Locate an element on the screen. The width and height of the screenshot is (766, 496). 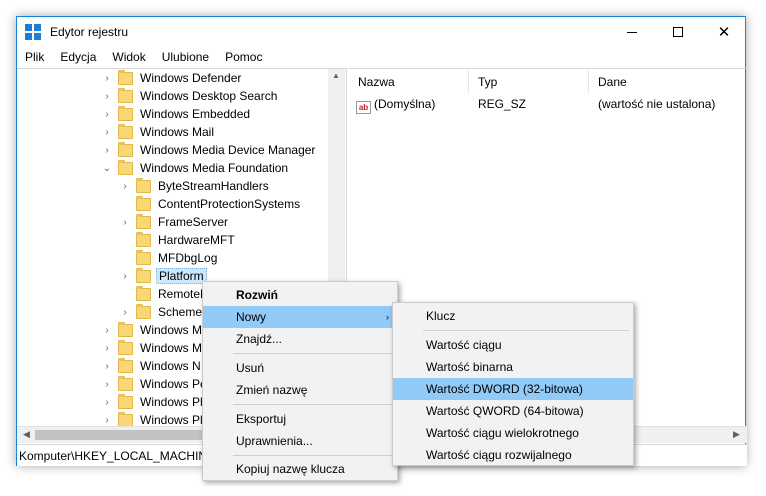
scrollbar-thumb is located at coordinates (120, 435).